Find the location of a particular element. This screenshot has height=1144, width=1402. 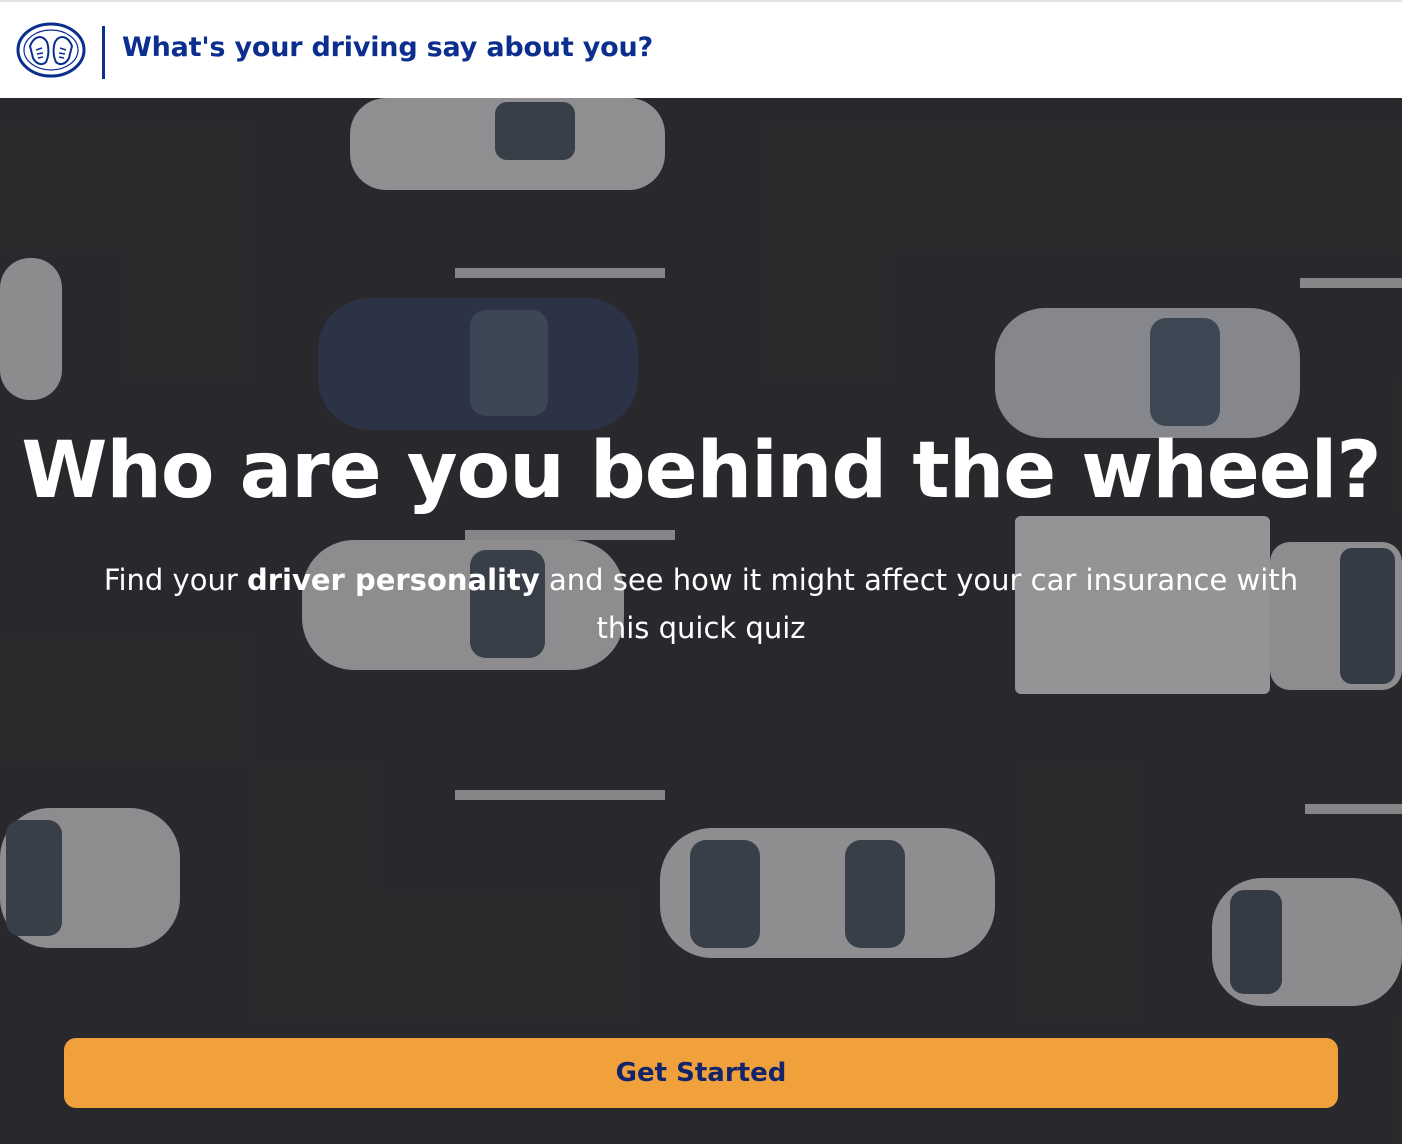

site-header: What's your driving say about you? is located at coordinates (701, 49).